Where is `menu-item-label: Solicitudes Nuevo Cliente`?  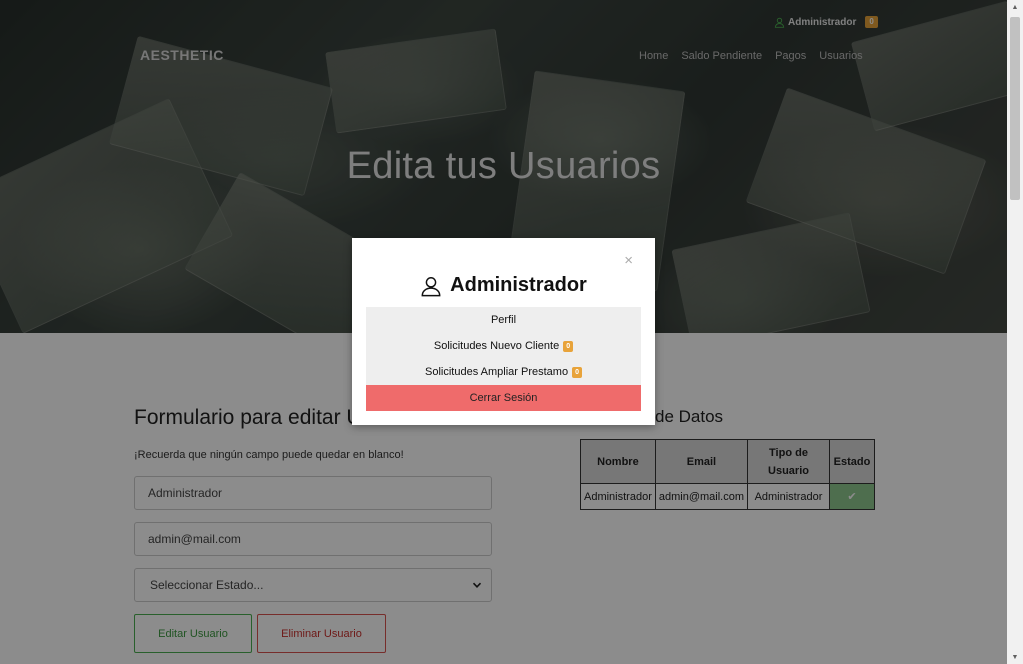 menu-item-label: Solicitudes Nuevo Cliente is located at coordinates (496, 346).